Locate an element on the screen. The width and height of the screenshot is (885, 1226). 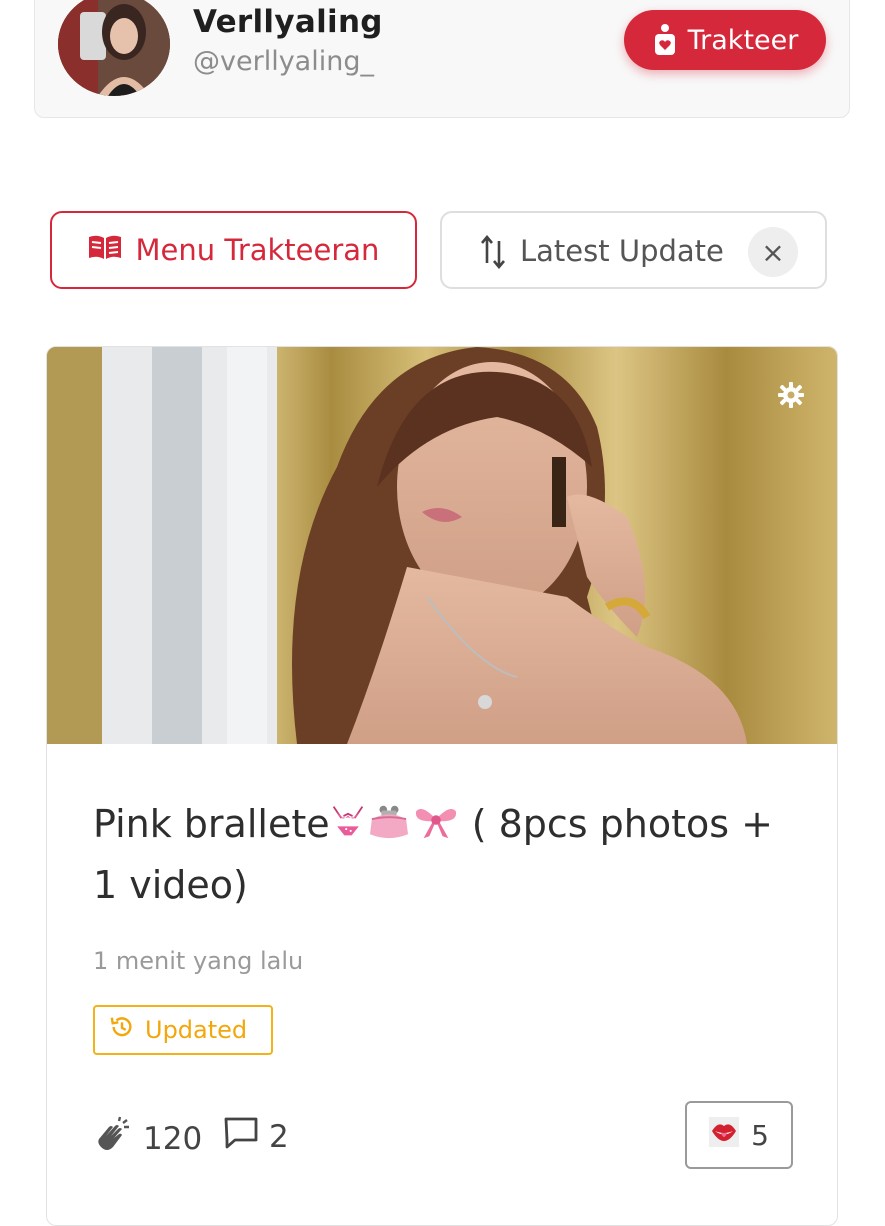
menu-trakteeran-button: Menu Trakteeran is located at coordinates (233, 250).